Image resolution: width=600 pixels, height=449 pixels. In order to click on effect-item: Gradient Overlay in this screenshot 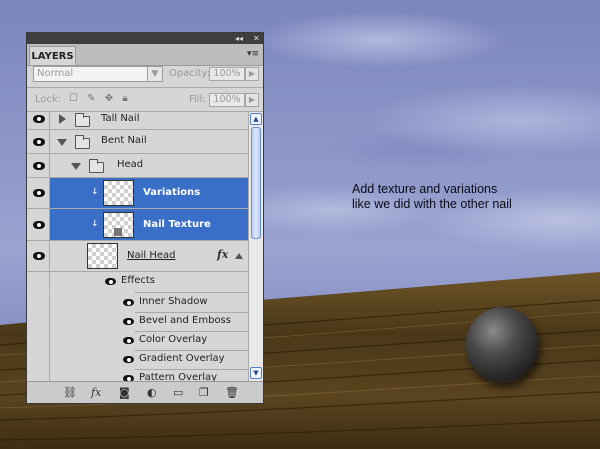, I will do `click(137, 359)`.